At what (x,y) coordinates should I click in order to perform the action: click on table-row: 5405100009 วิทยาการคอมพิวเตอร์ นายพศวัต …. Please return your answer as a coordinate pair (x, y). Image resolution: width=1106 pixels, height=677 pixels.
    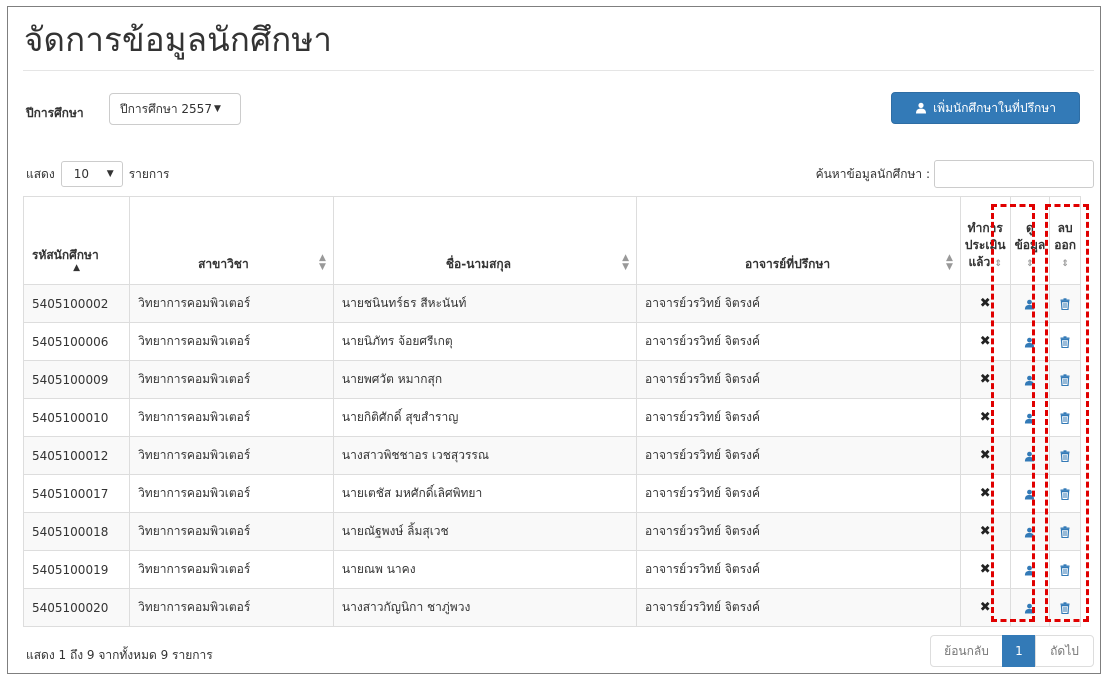
    Looking at the image, I should click on (551, 379).